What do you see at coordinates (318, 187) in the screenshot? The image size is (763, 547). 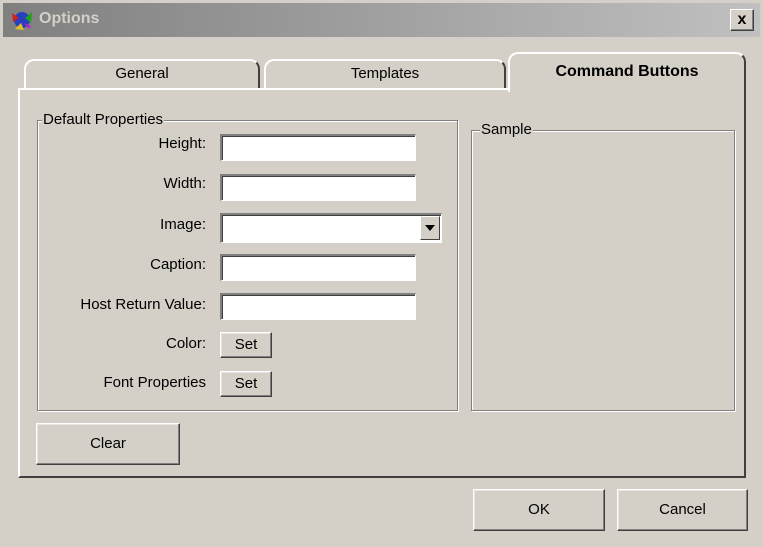 I see `width-input` at bounding box center [318, 187].